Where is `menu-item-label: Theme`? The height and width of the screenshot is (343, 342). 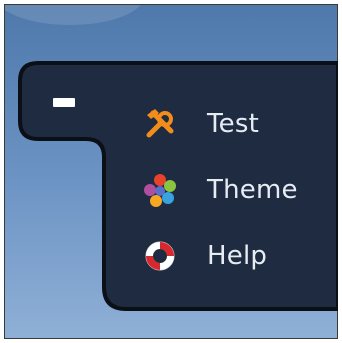 menu-item-label: Theme is located at coordinates (252, 190).